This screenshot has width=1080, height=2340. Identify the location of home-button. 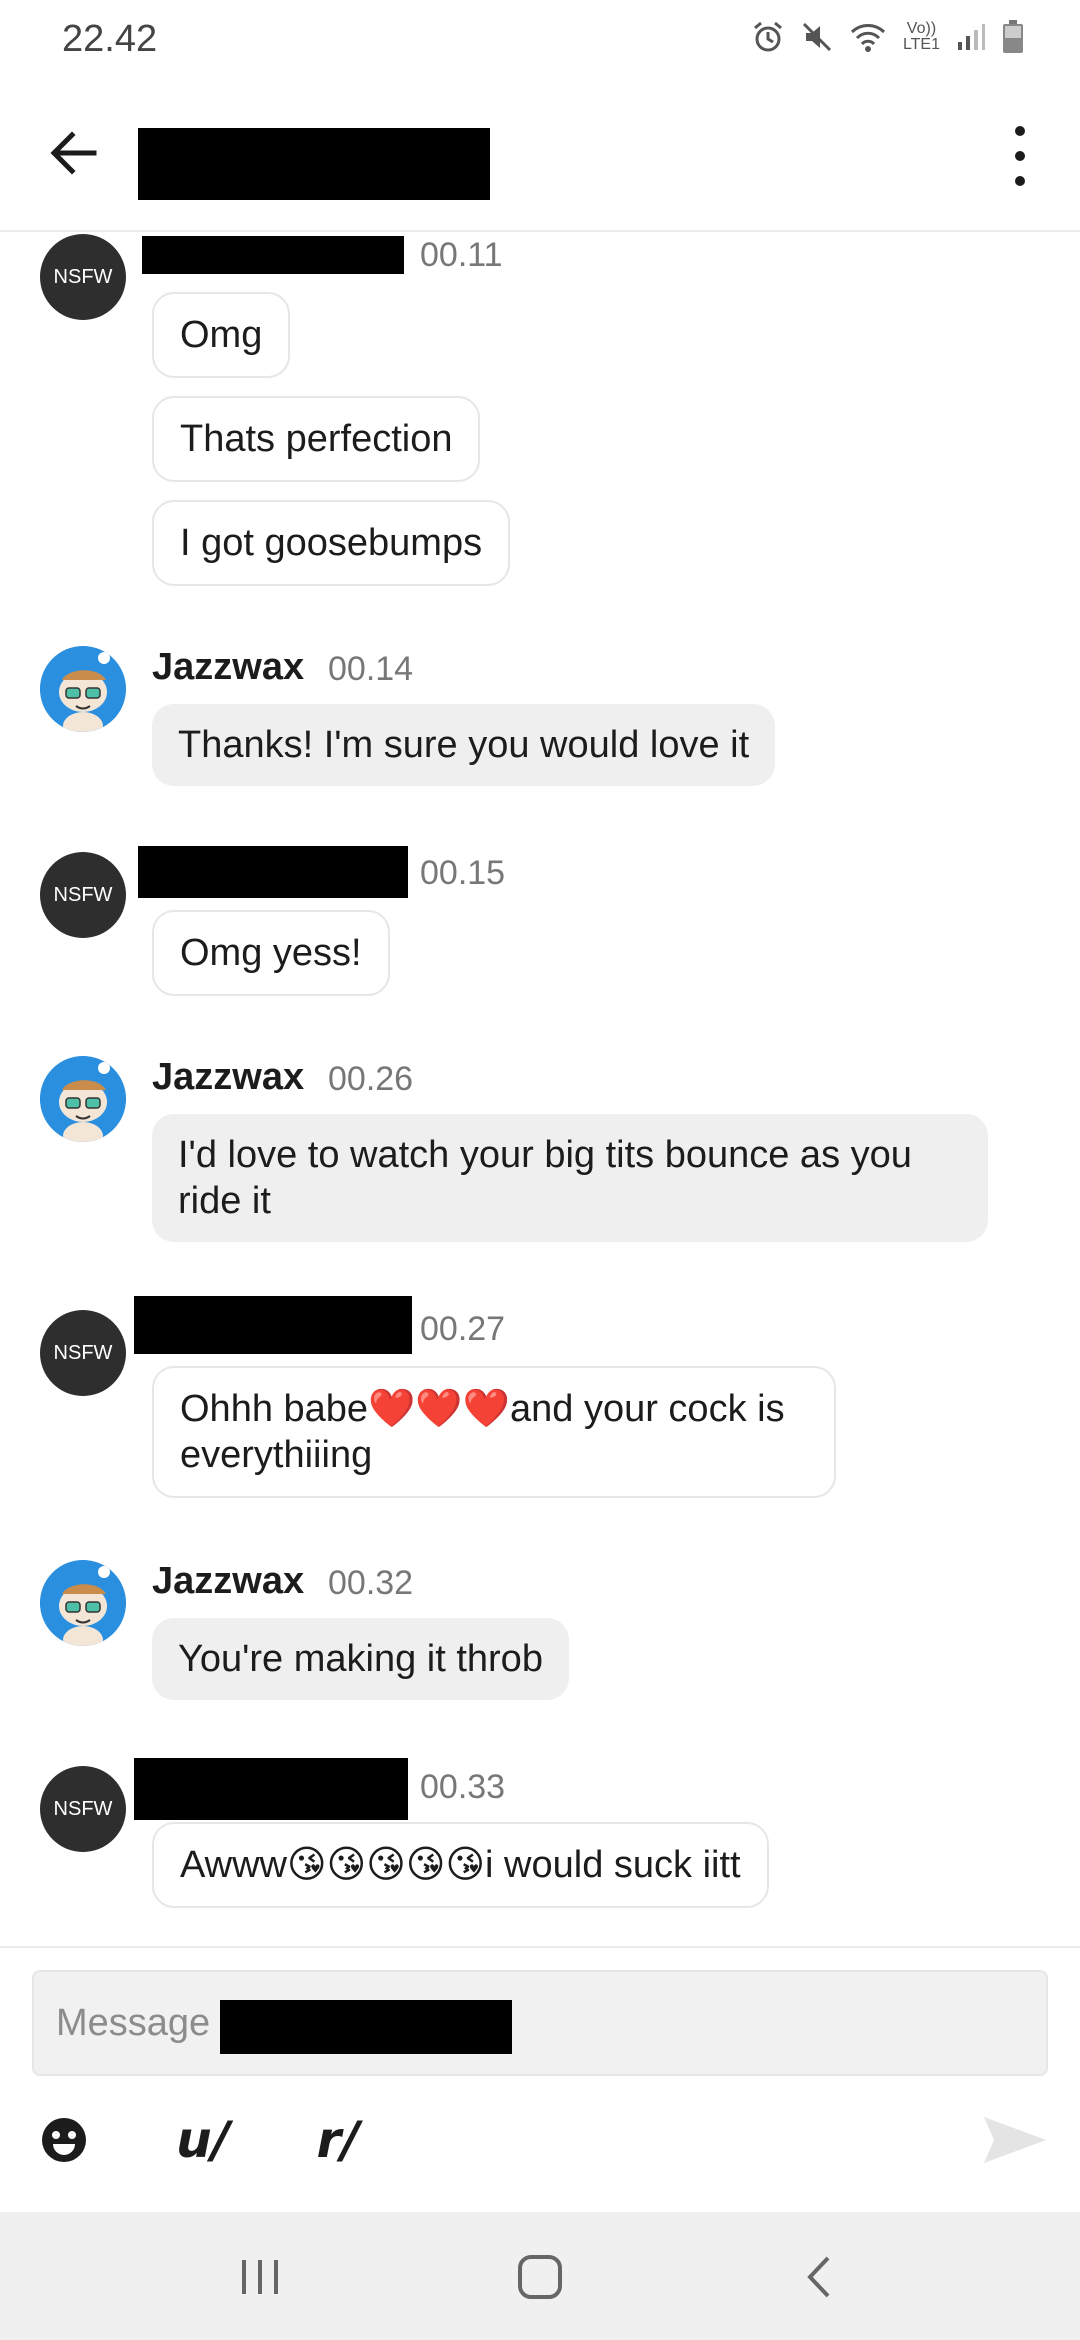
(540, 2277).